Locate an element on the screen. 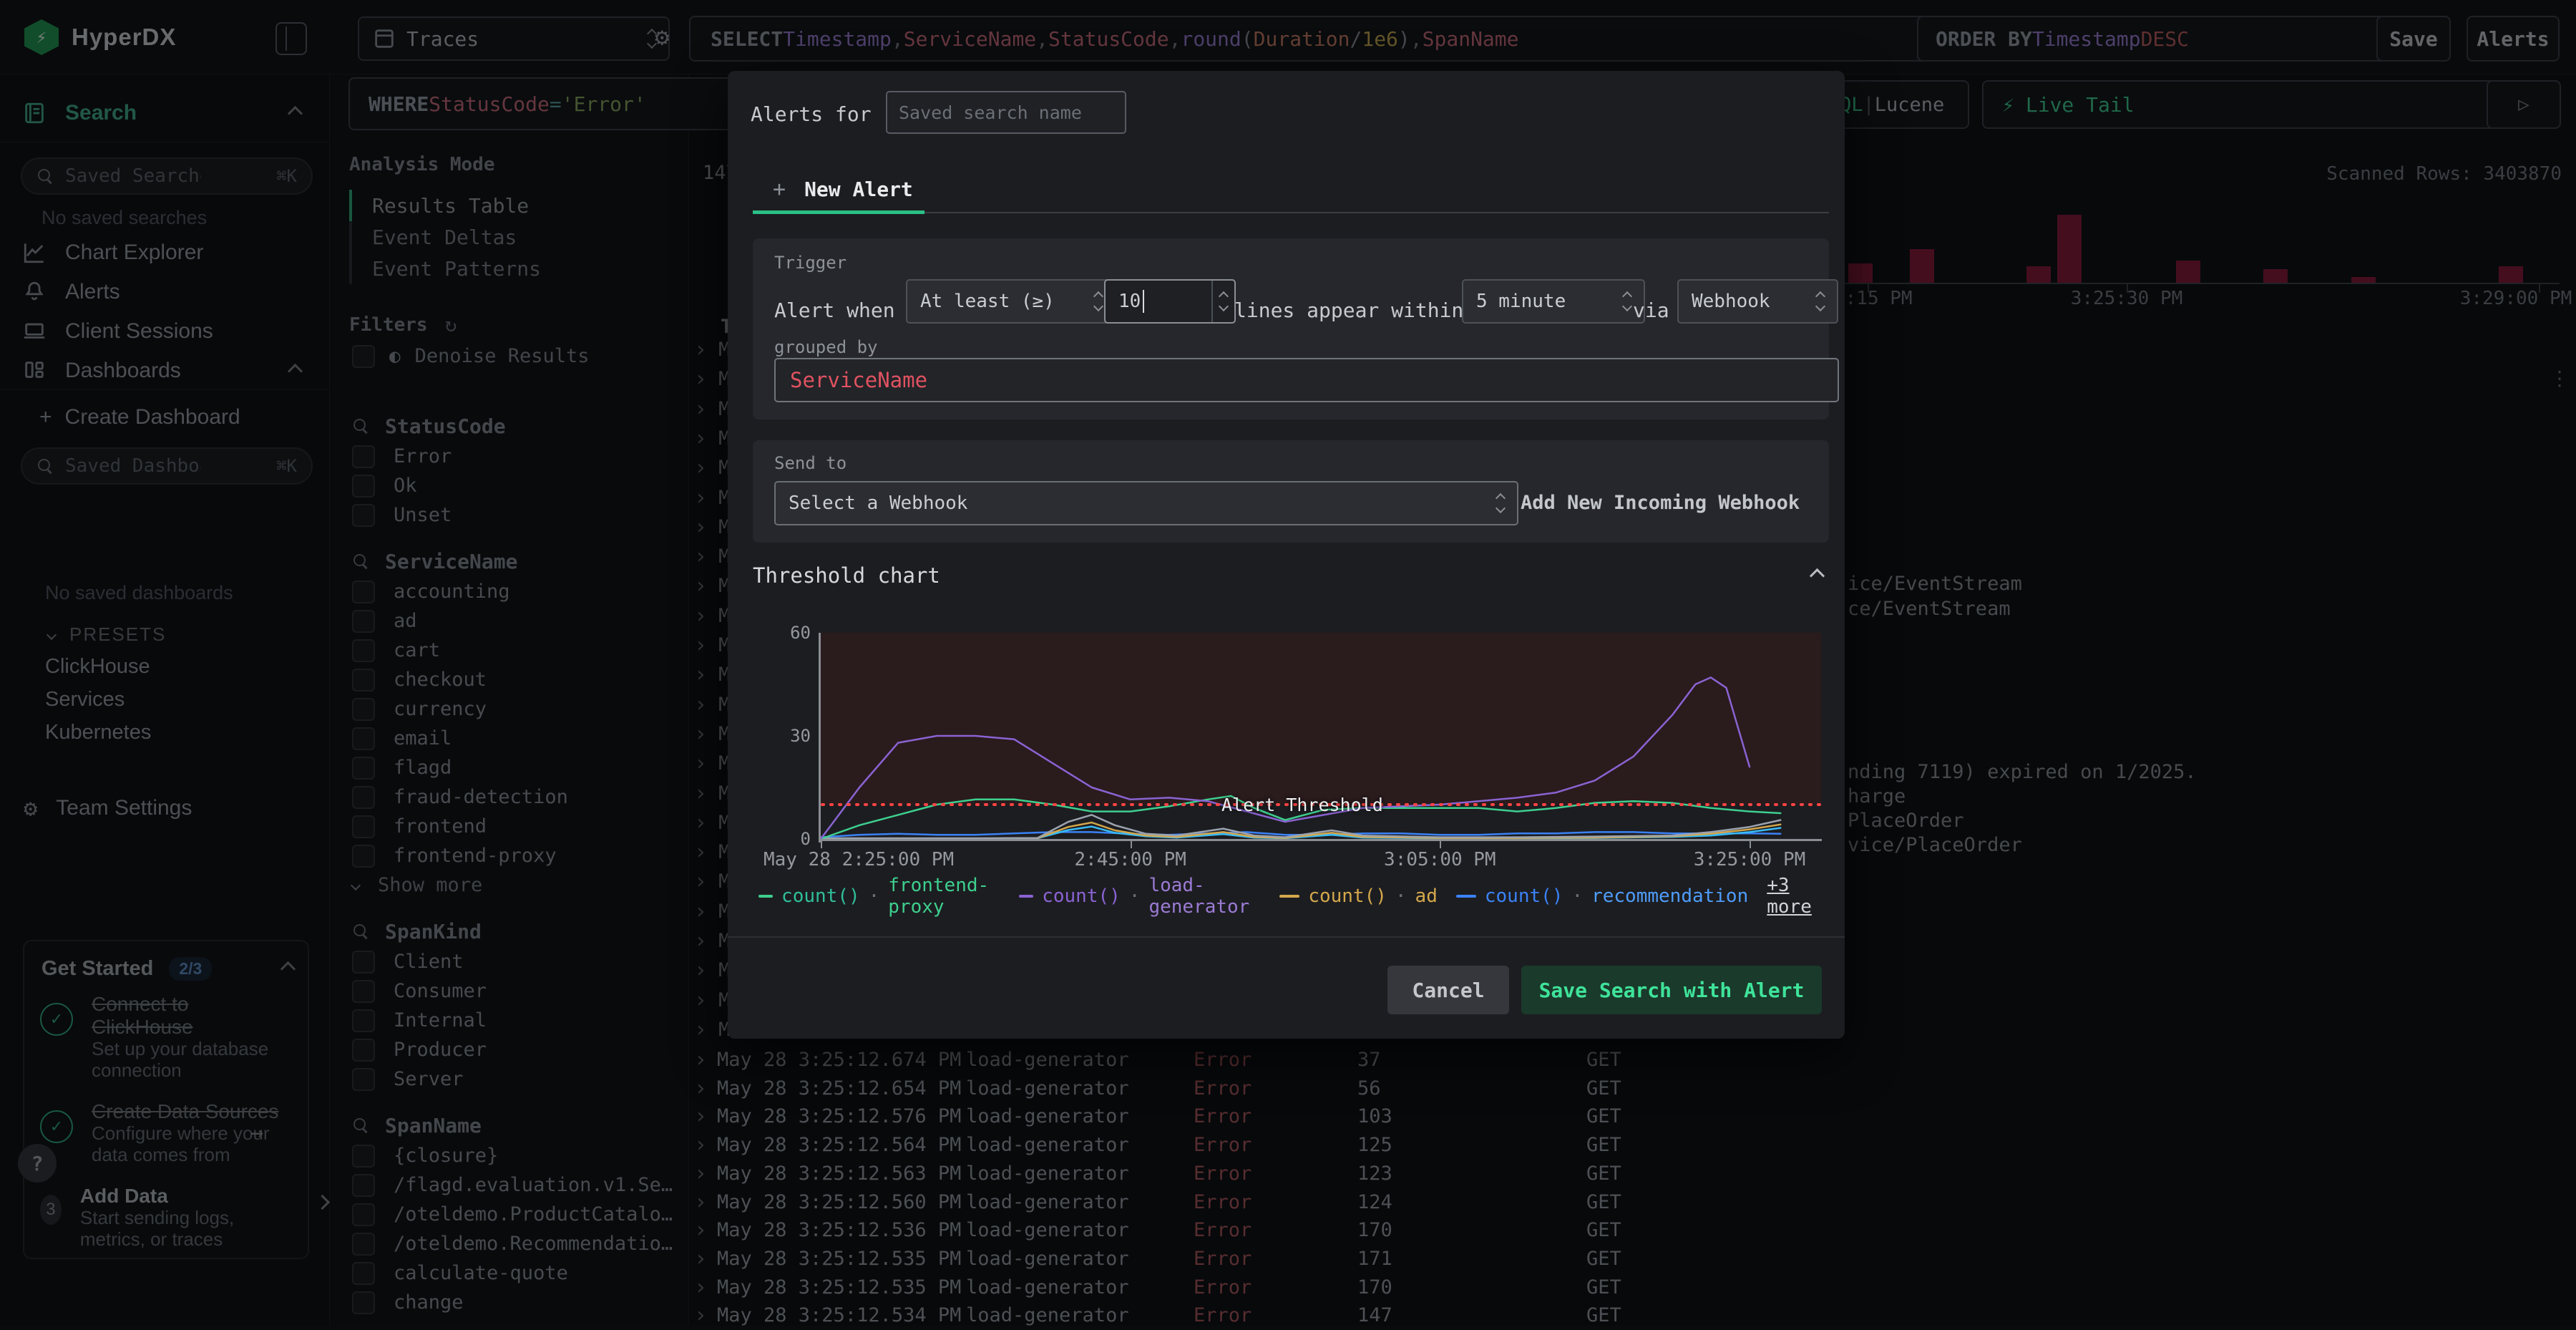  condition-select: At least (≥) is located at coordinates (1011, 301).